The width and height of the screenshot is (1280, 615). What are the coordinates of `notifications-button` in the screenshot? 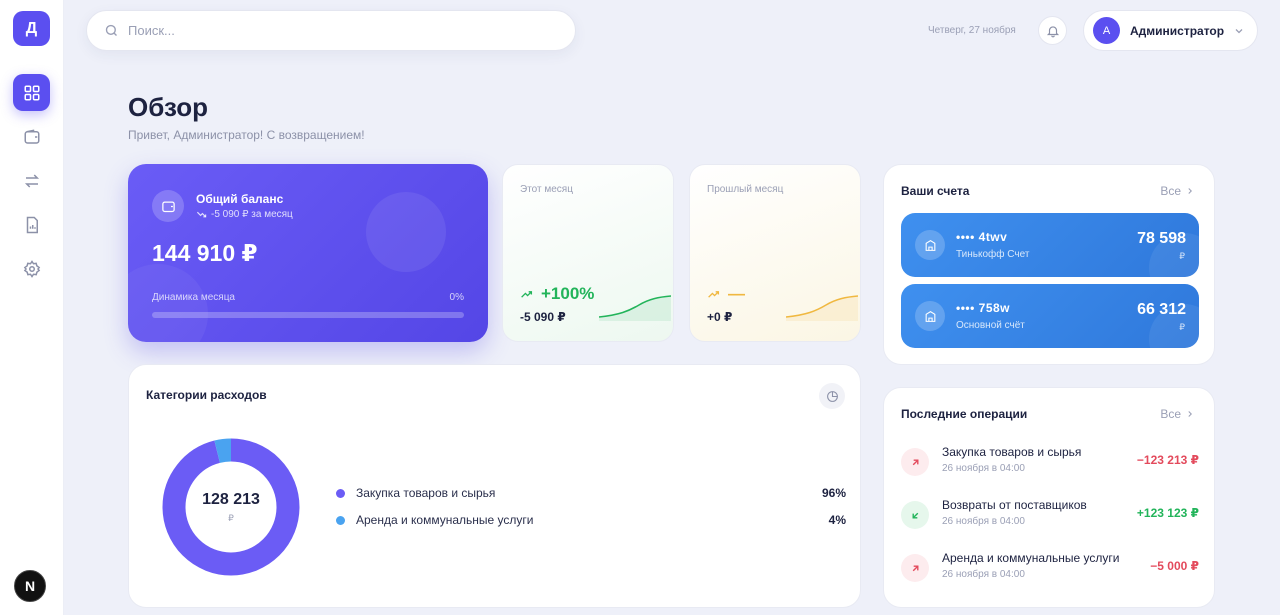 It's located at (1052, 30).